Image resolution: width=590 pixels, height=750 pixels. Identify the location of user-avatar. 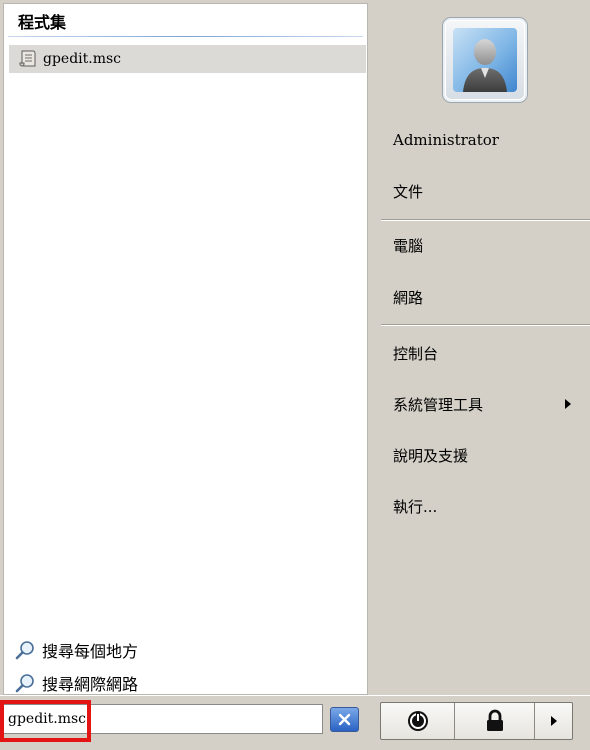
(485, 60).